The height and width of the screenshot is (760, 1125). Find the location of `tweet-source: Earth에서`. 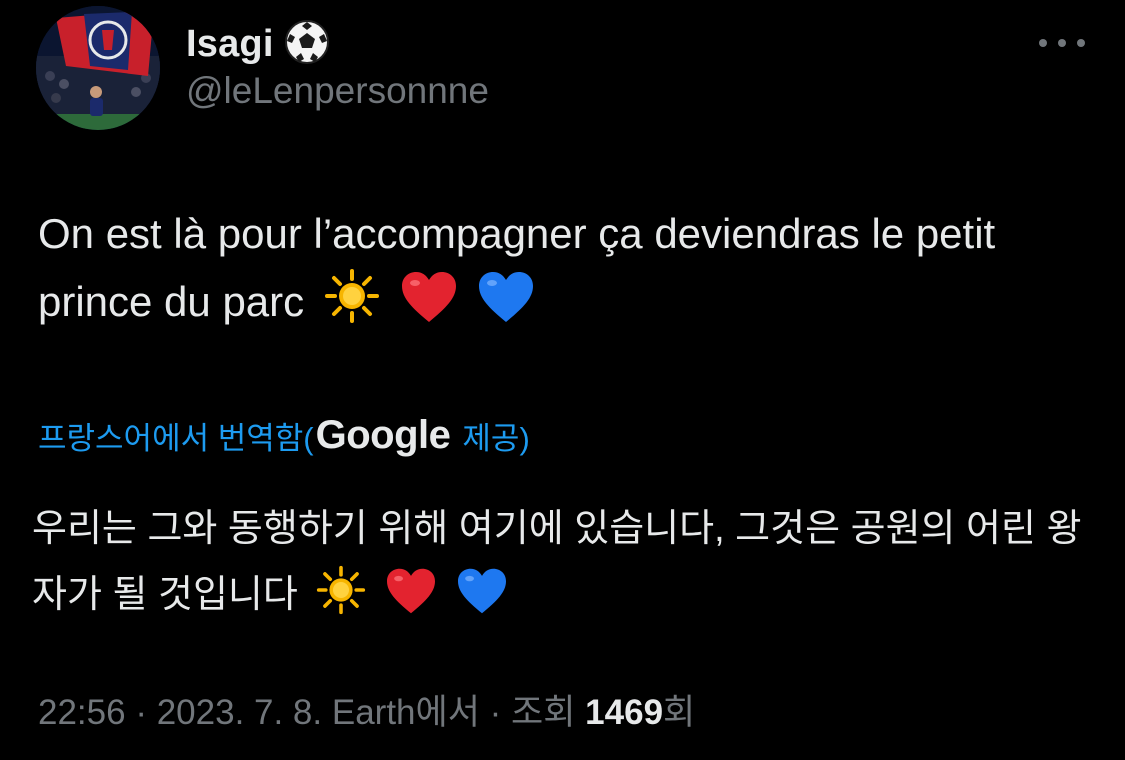

tweet-source: Earth에서 is located at coordinates (405, 712).